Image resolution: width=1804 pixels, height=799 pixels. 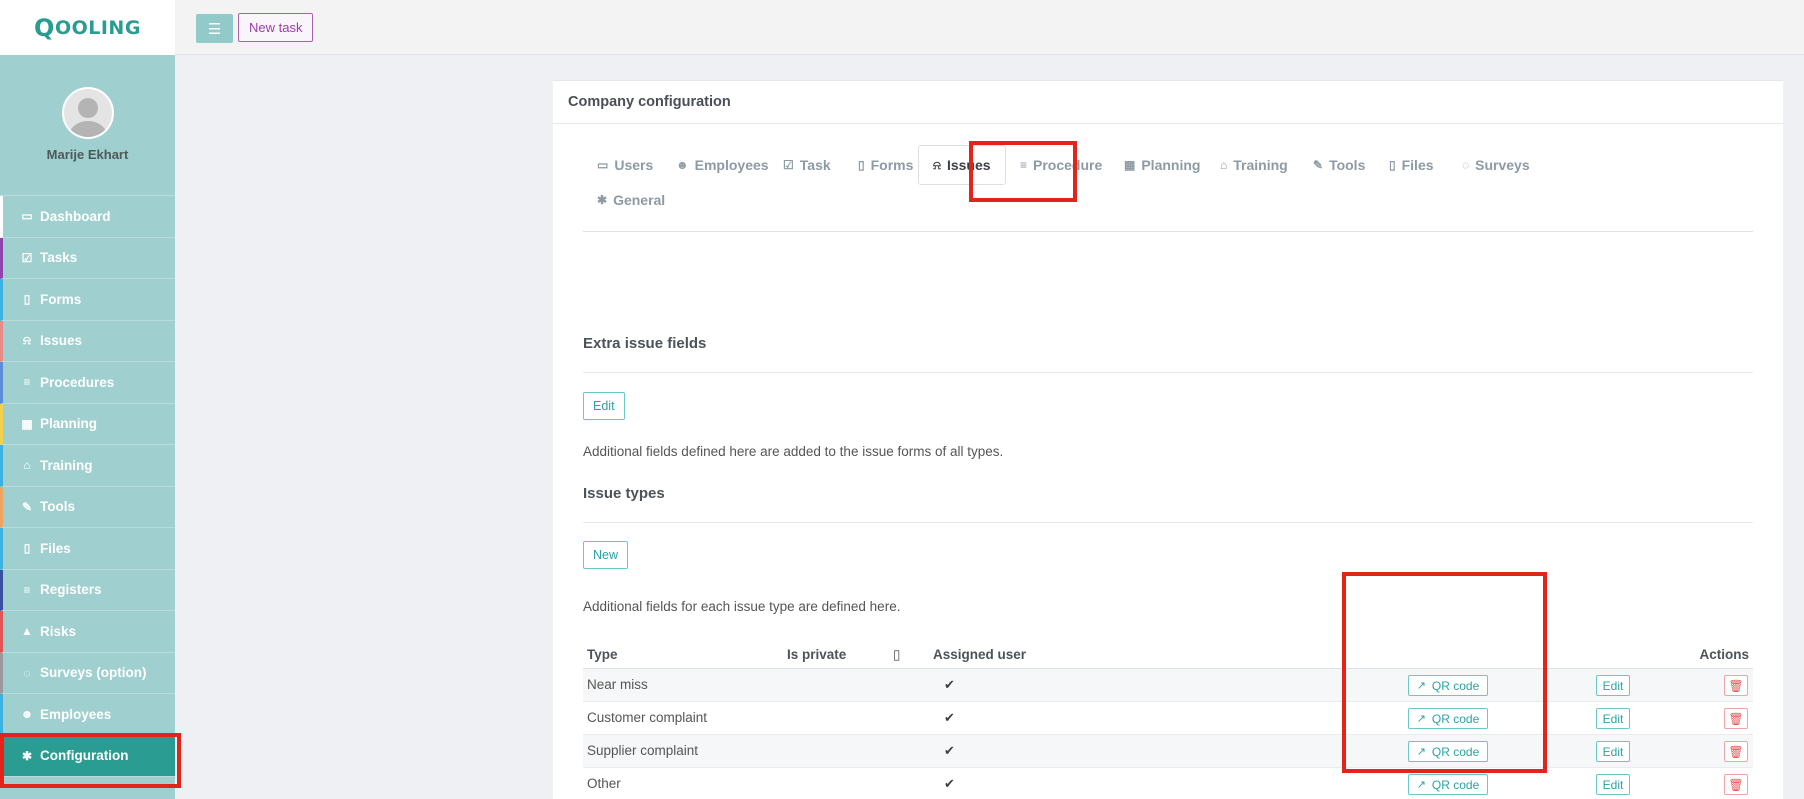 I want to click on tab-task: ☑ Task, so click(x=807, y=165).